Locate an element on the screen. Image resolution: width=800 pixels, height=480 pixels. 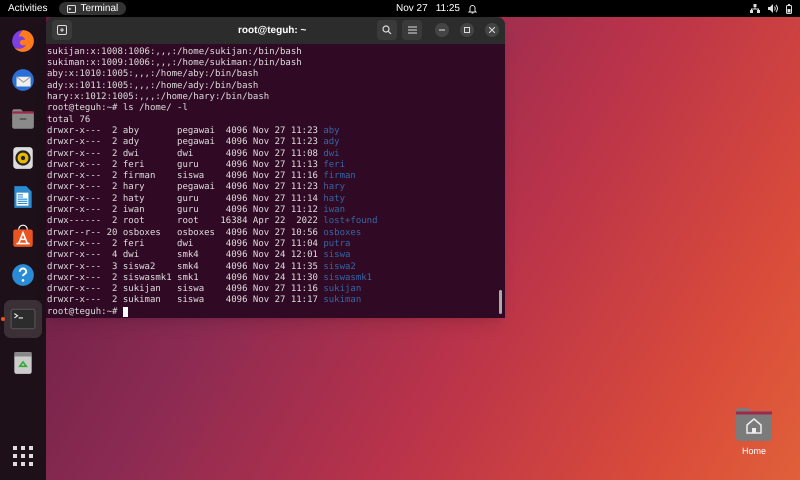
maximize-icon is located at coordinates (467, 30).